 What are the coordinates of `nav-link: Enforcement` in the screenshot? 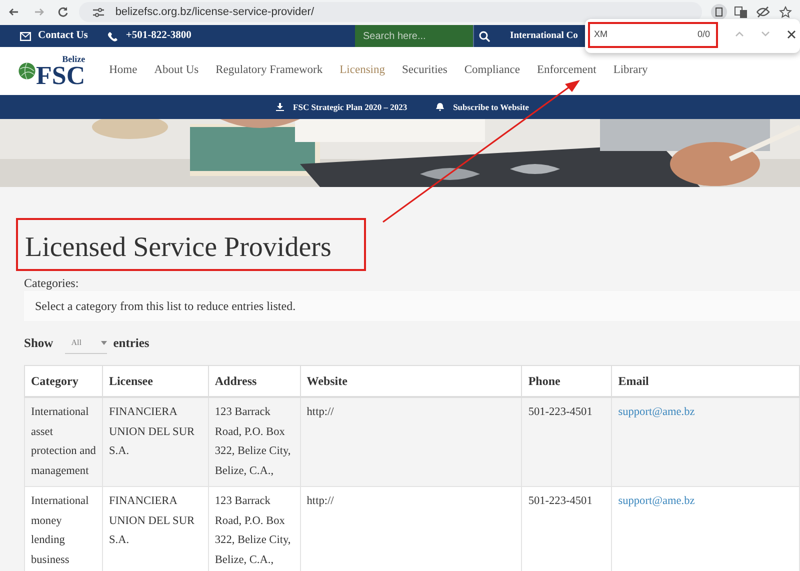 It's located at (566, 71).